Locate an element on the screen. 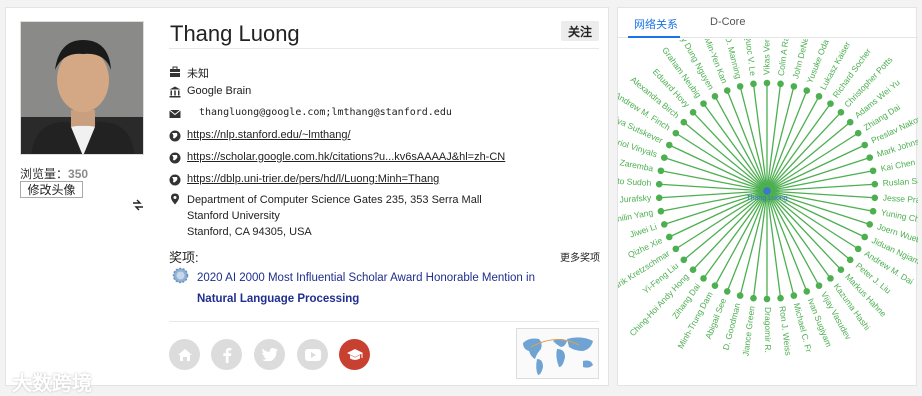 The width and height of the screenshot is (922, 396). facebook-social-button is located at coordinates (226, 354).